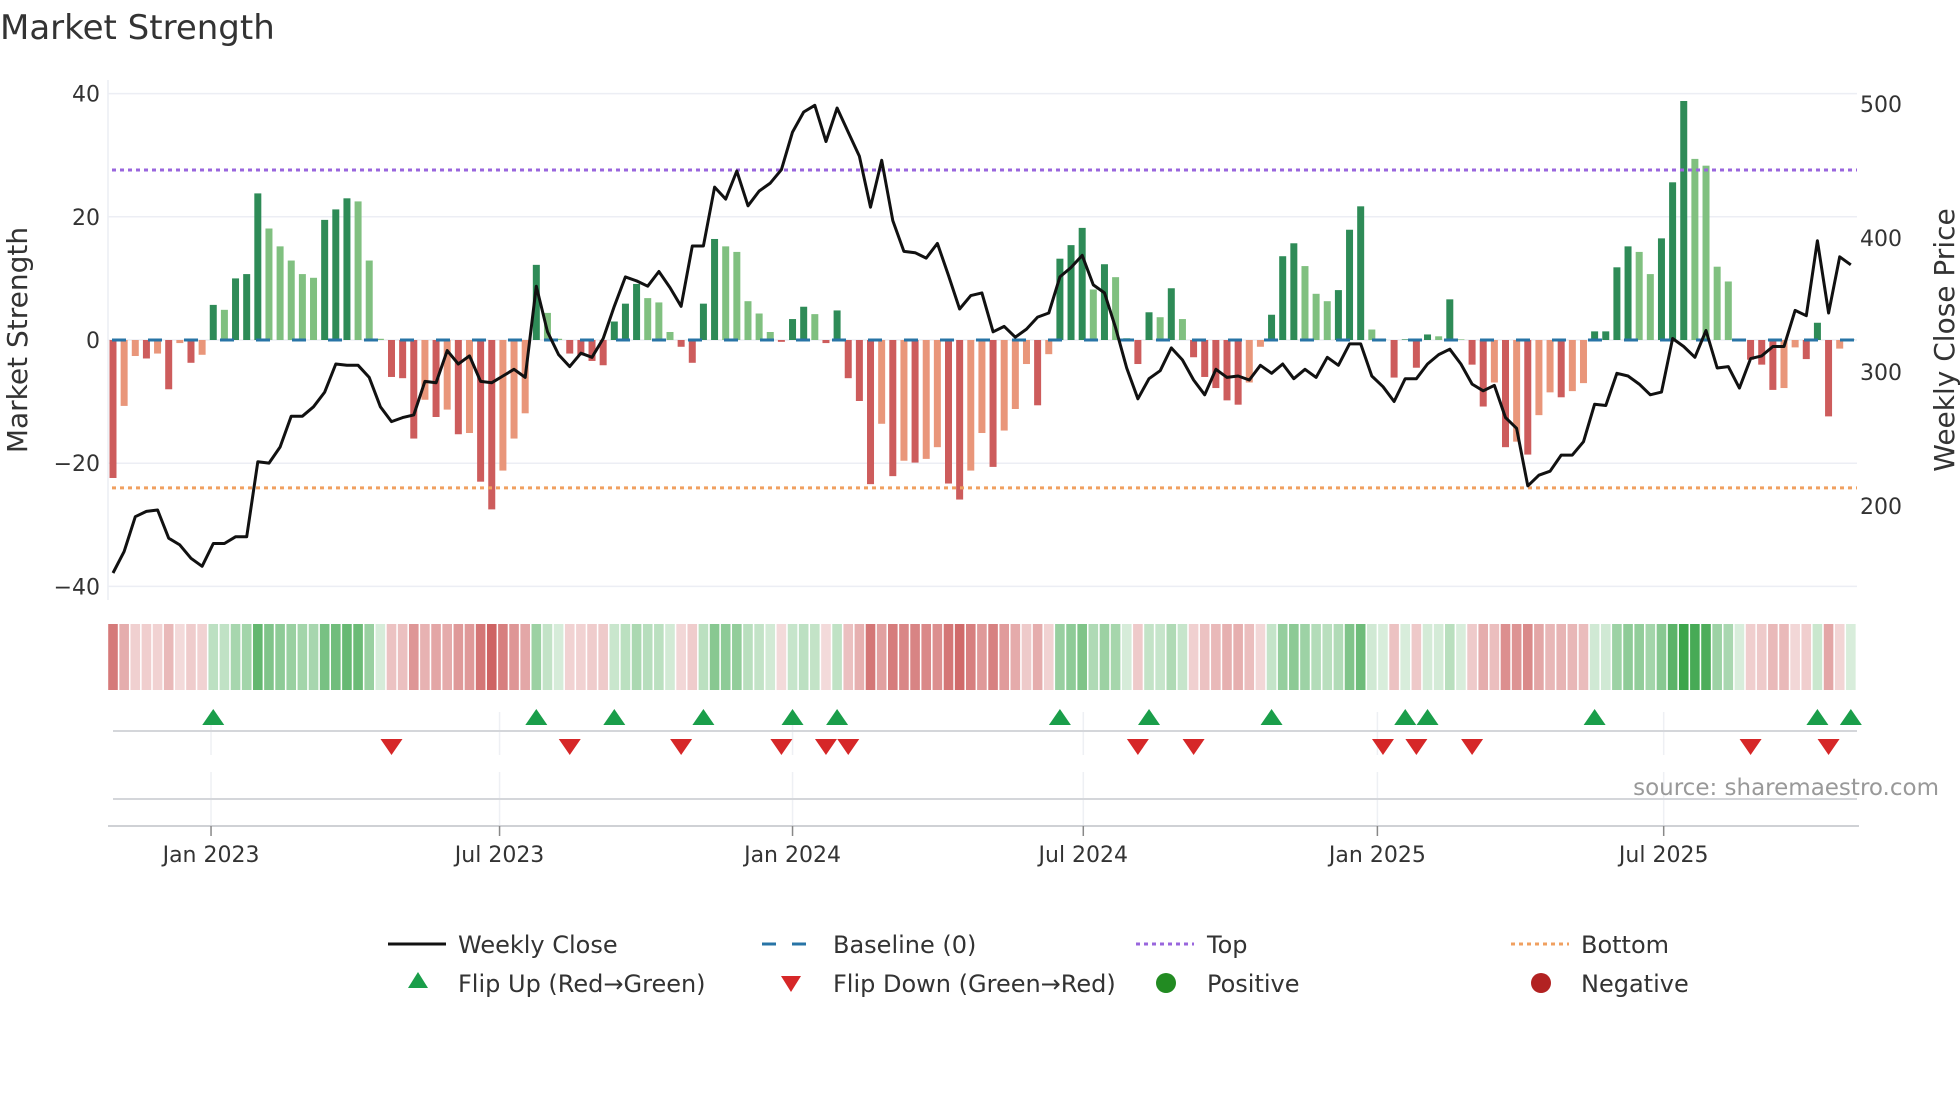 The image size is (1960, 1102). I want to click on legend-label: Positive, so click(1253, 984).